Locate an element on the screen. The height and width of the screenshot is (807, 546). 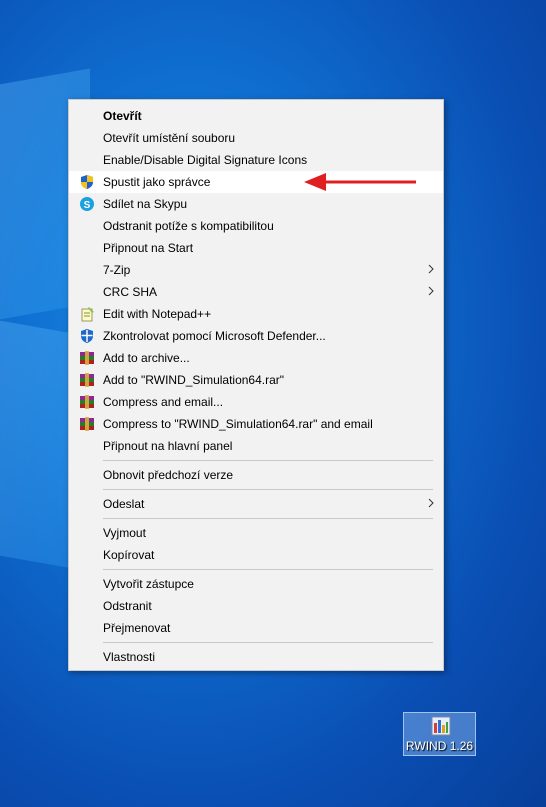
menu-item-label: Připnout na hlavní panel is located at coordinates (168, 446).